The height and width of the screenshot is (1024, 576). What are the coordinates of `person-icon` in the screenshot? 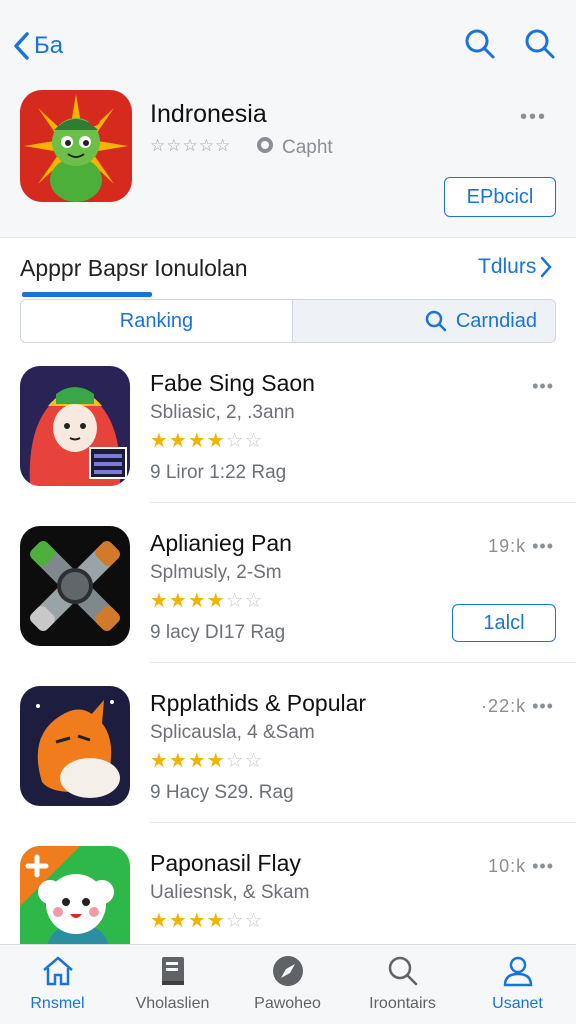 It's located at (517, 971).